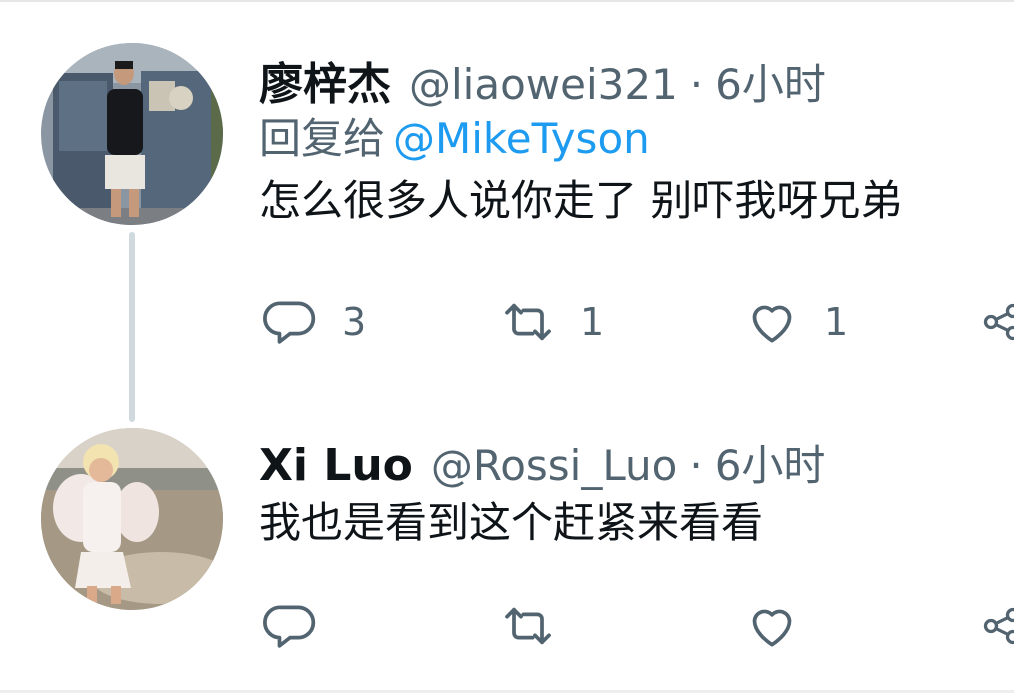  I want to click on reply-button, so click(302, 626).